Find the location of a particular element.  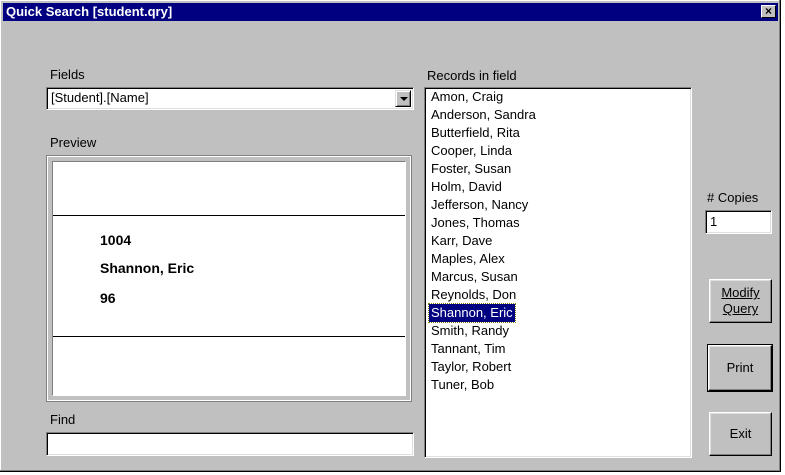

fields-dropdown-button is located at coordinates (403, 98).